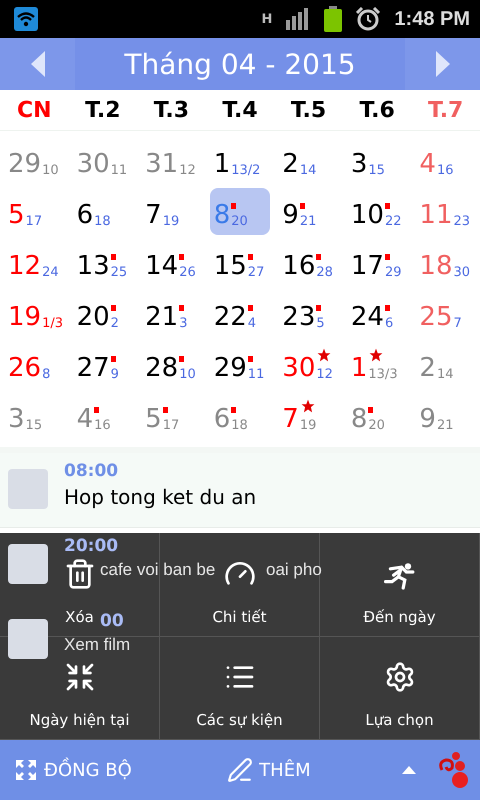 Image resolution: width=480 pixels, height=800 pixels. Describe the element at coordinates (359, 164) in the screenshot. I see `day-number: 3` at that location.